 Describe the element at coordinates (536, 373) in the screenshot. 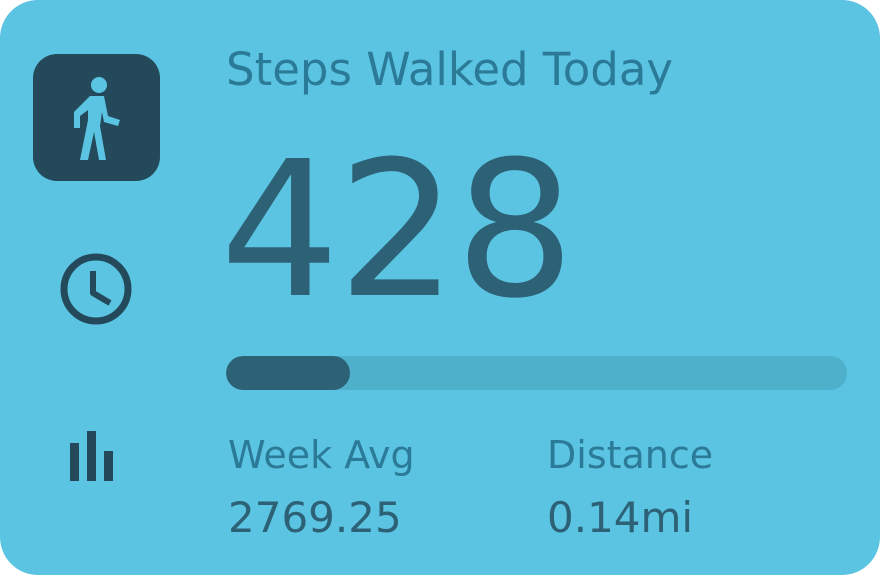

I see `steps-progress-bar` at that location.